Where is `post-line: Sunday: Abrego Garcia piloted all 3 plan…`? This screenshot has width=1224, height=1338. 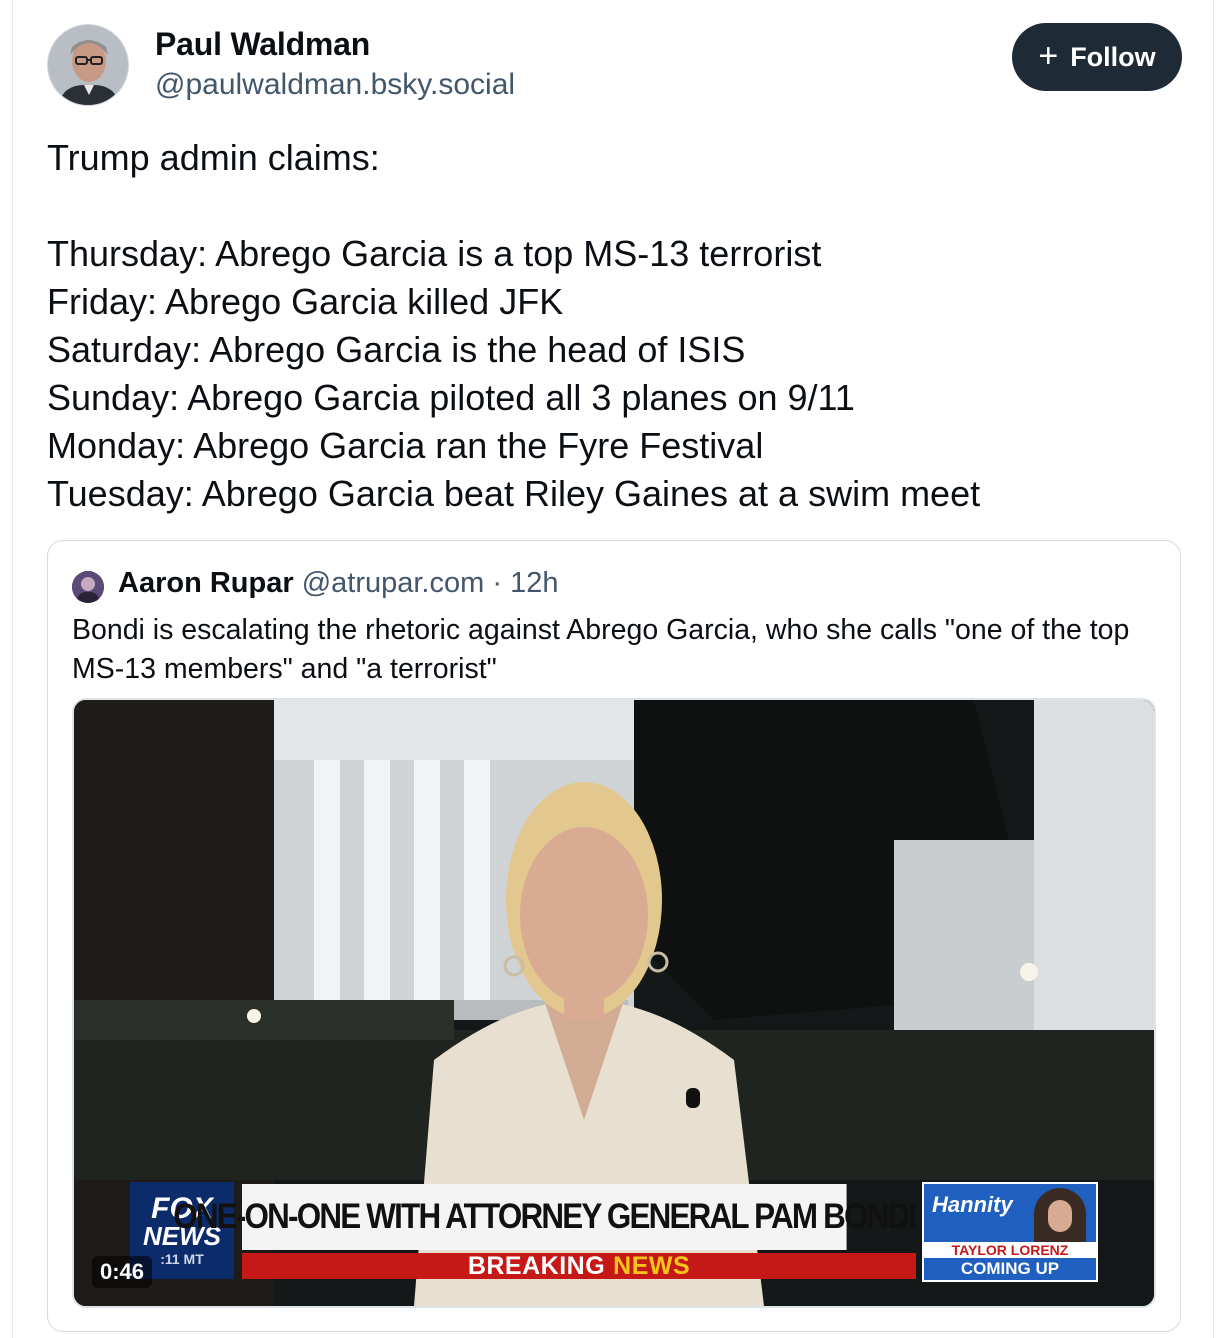
post-line: Sunday: Abrego Garcia piloted all 3 plan… is located at coordinates (451, 397).